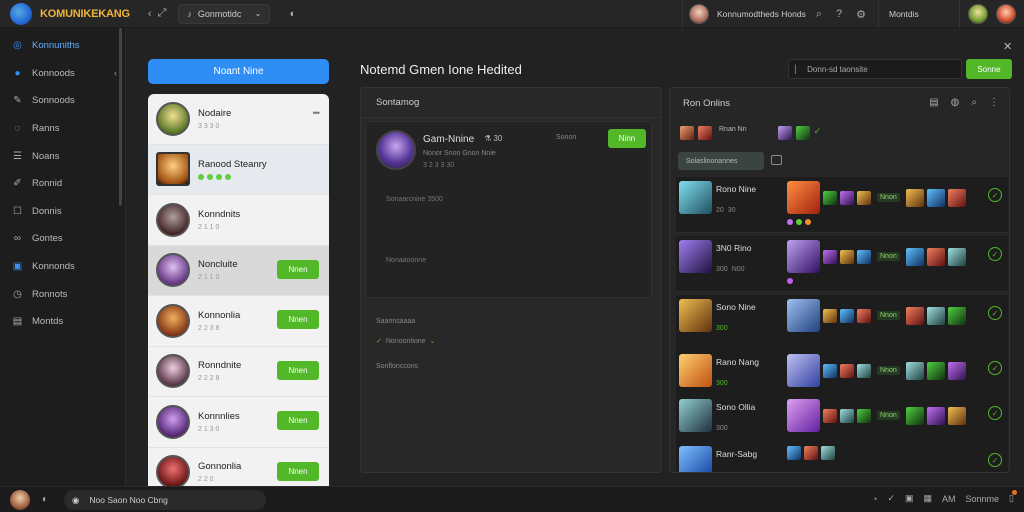 Image resolution: width=1024 pixels, height=512 pixels. I want to click on tab-current: ♪ Gonmotidc ⌄, so click(224, 13).